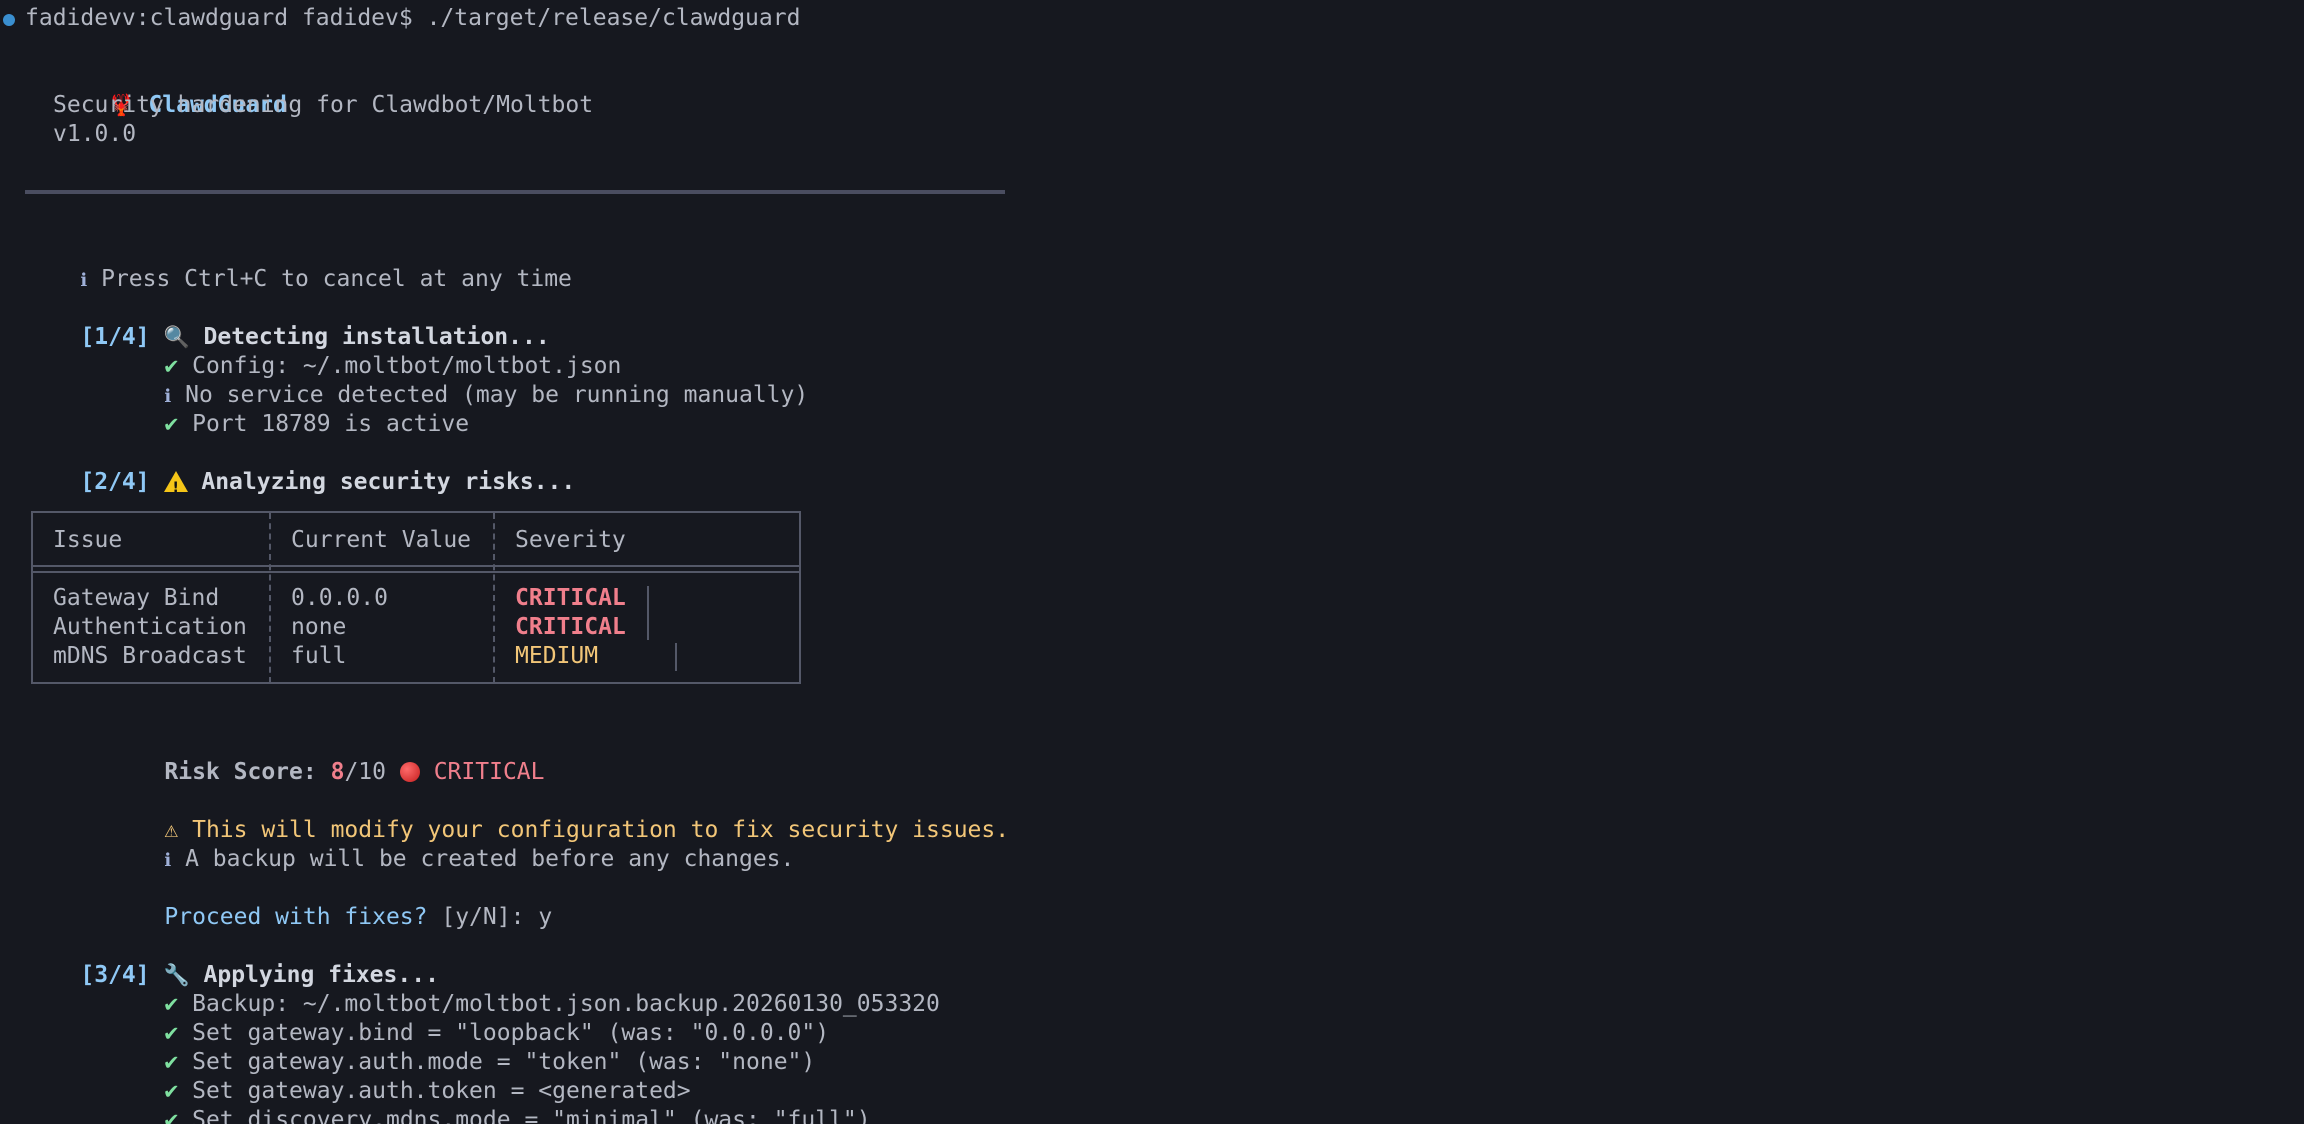  Describe the element at coordinates (319, 656) in the screenshot. I see `table-cell-value: full` at that location.